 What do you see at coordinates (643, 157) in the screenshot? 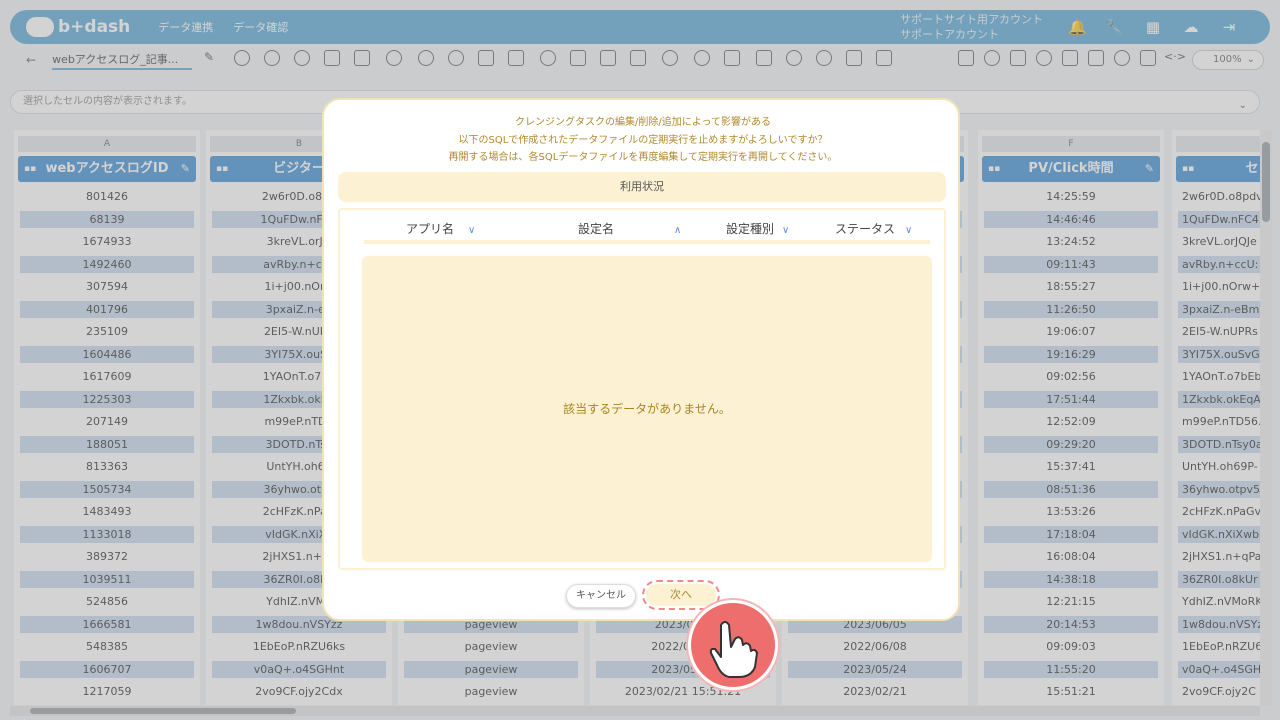
I see `message-line: 再開する場合は、各SQLデータファイルを再度編集して定期実行を再開してください。` at bounding box center [643, 157].